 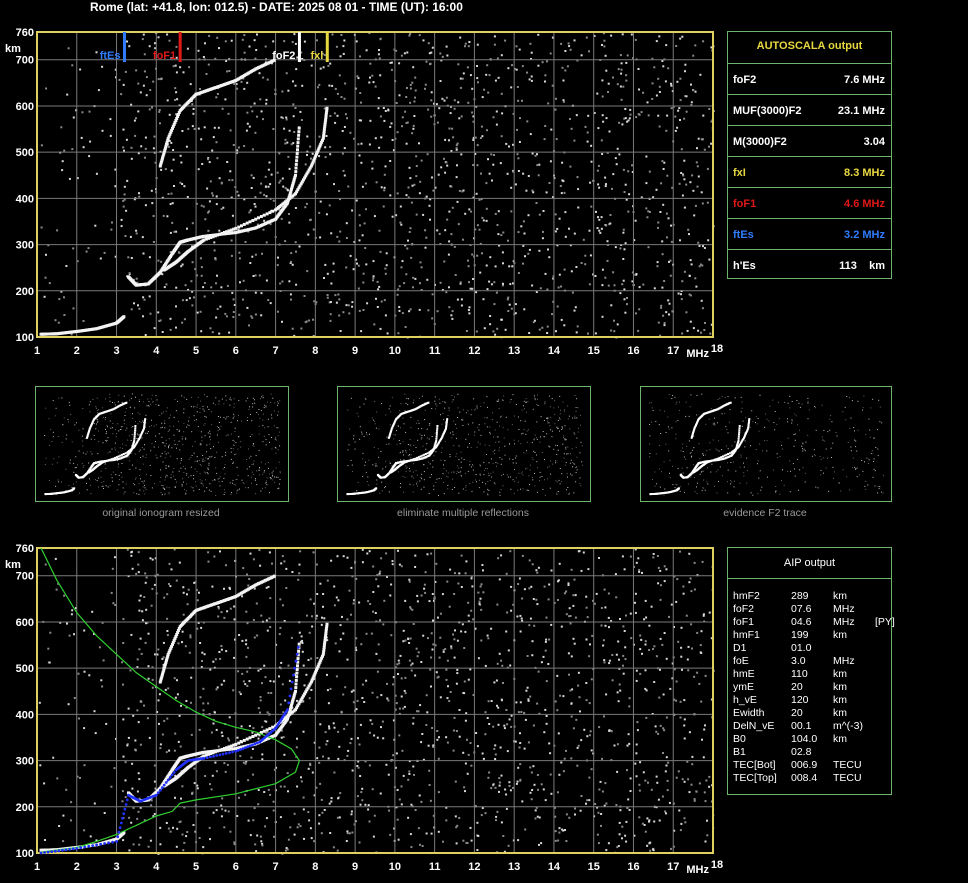 I want to click on y-tick-label: 400, so click(x=25, y=715).